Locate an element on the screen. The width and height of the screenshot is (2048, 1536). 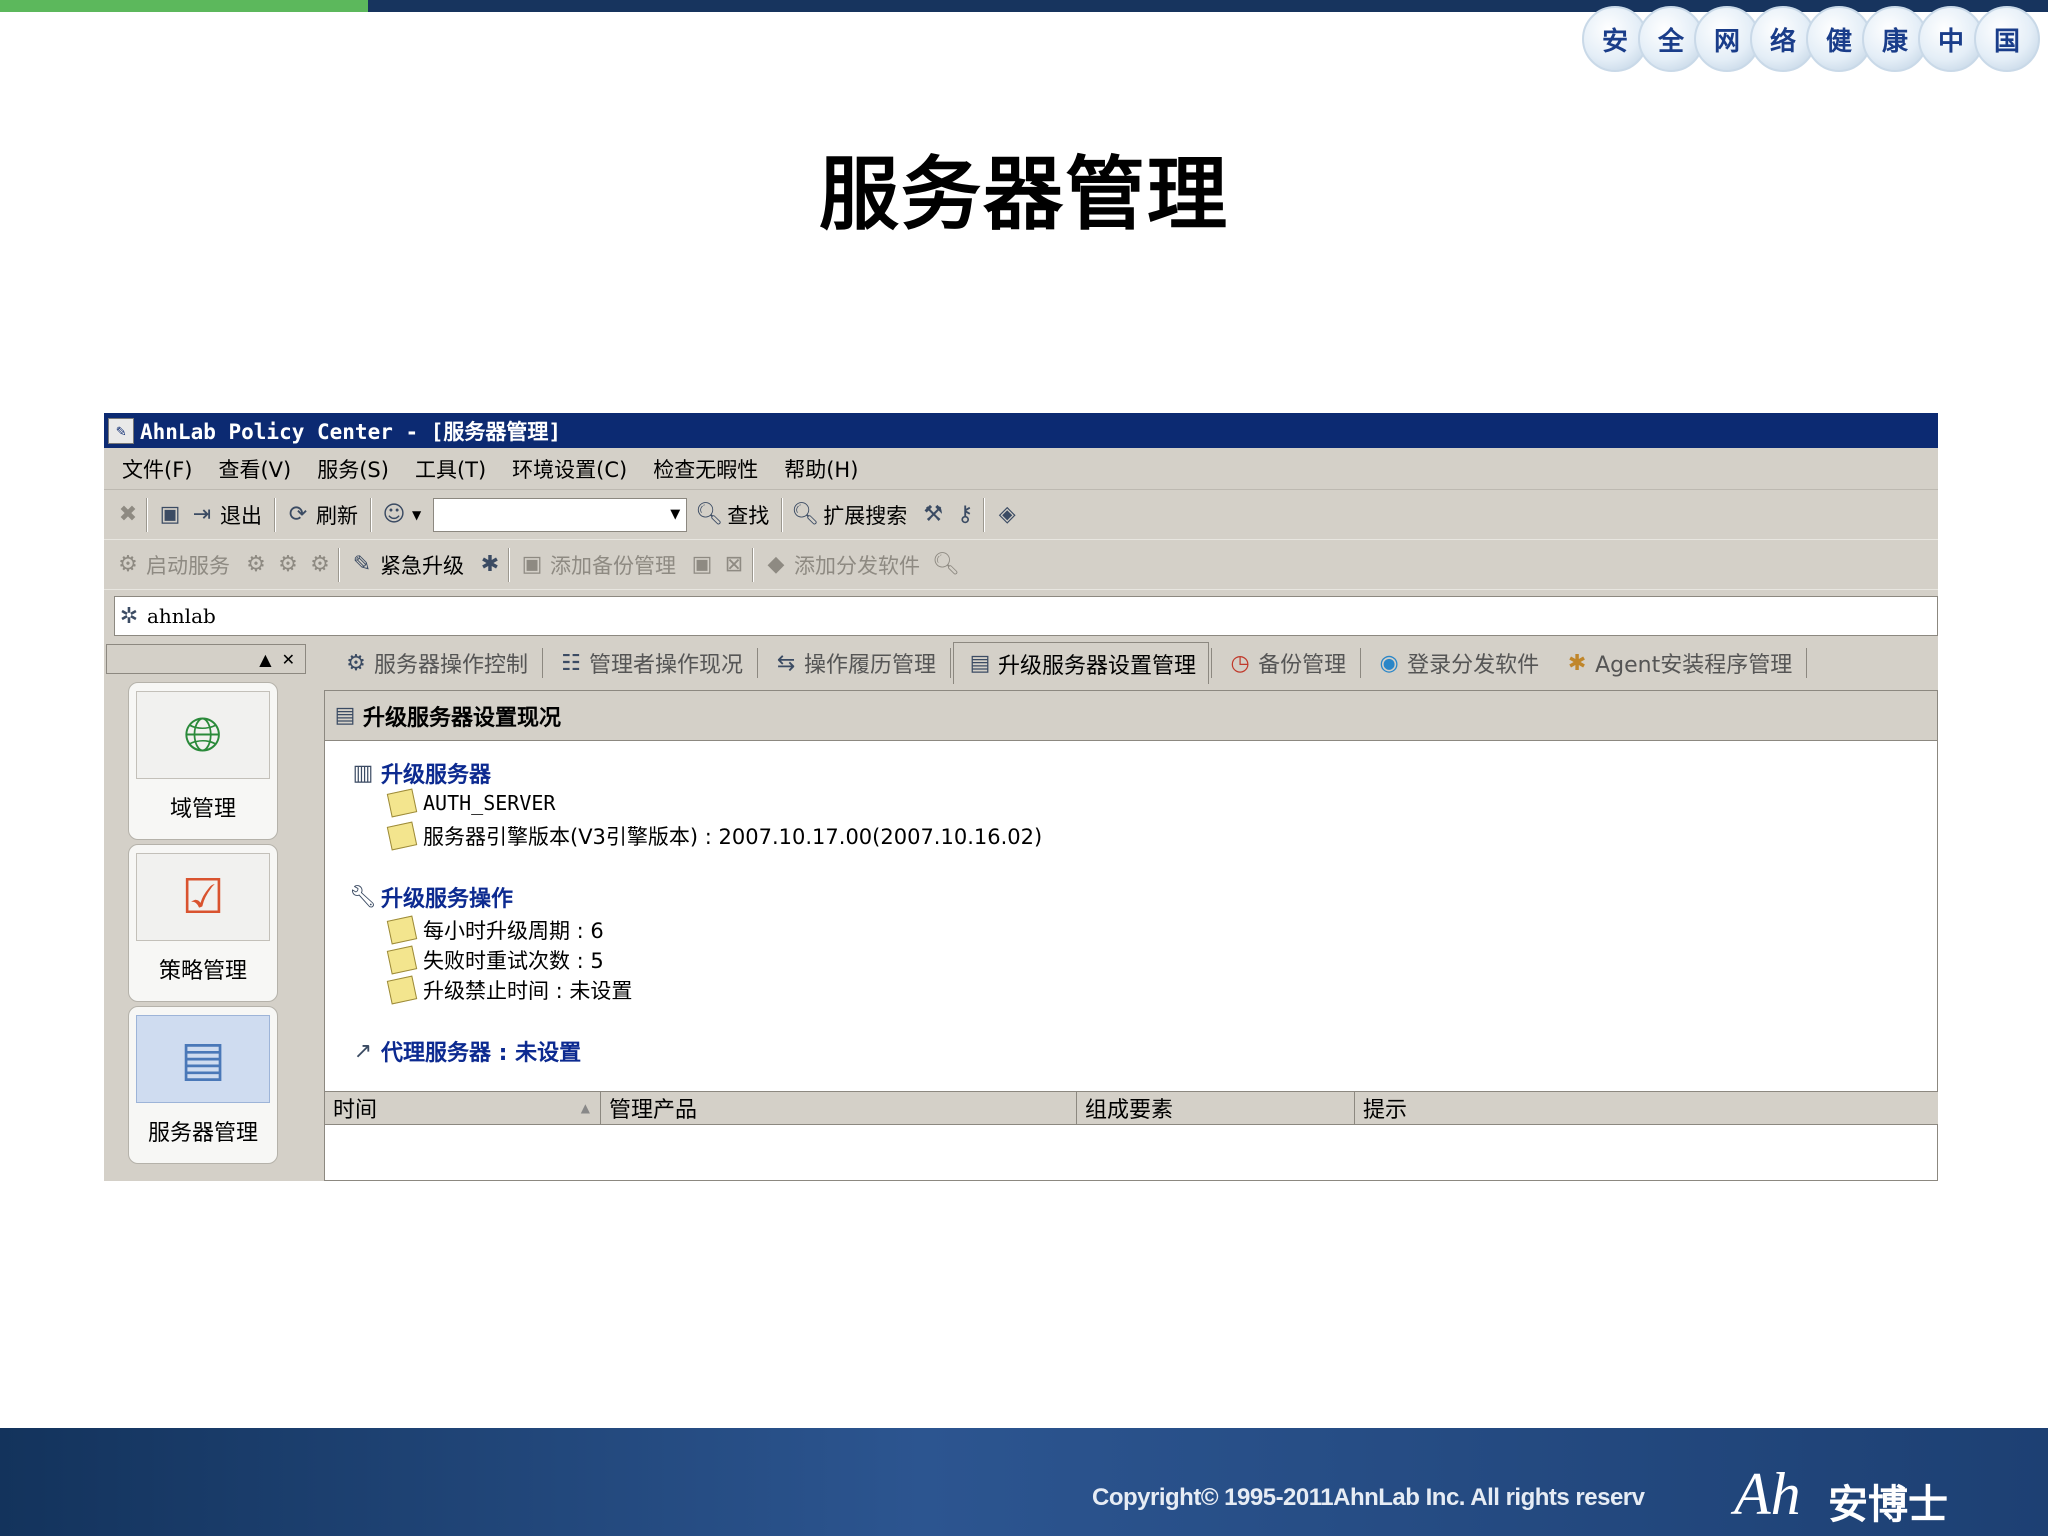
add-backup-label: 添加备份管理 is located at coordinates (613, 565).